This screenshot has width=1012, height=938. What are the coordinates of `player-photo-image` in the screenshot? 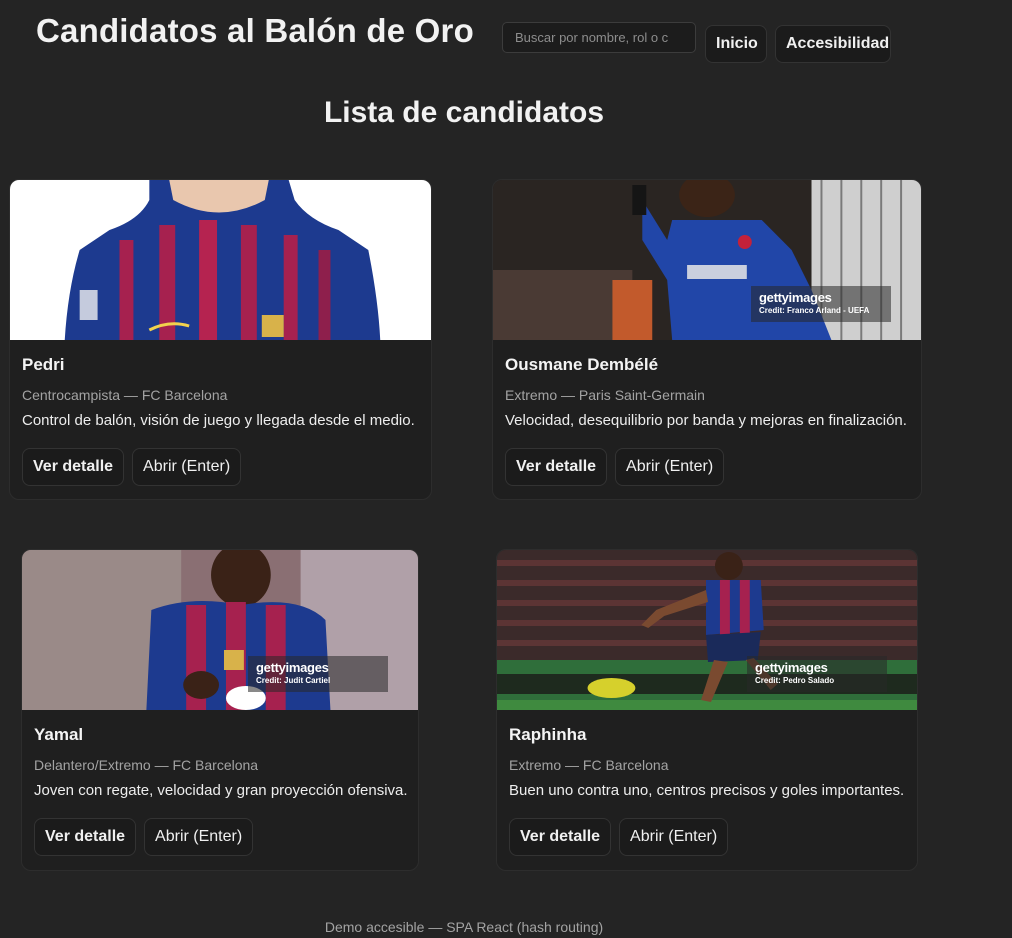 It's located at (220, 260).